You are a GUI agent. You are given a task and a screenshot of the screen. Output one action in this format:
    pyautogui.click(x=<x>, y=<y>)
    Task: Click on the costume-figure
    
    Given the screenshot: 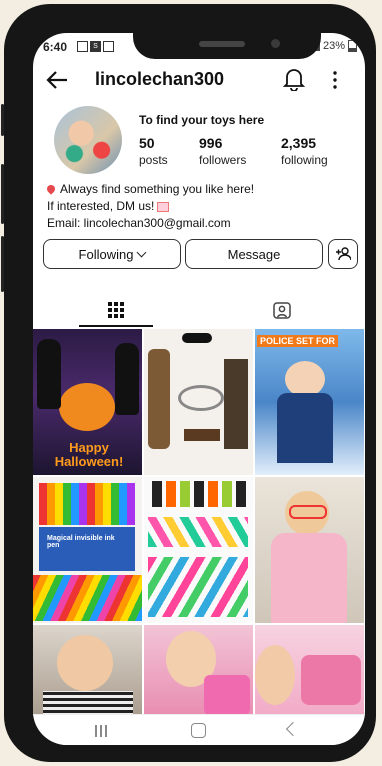 What is the action you would take?
    pyautogui.click(x=159, y=399)
    